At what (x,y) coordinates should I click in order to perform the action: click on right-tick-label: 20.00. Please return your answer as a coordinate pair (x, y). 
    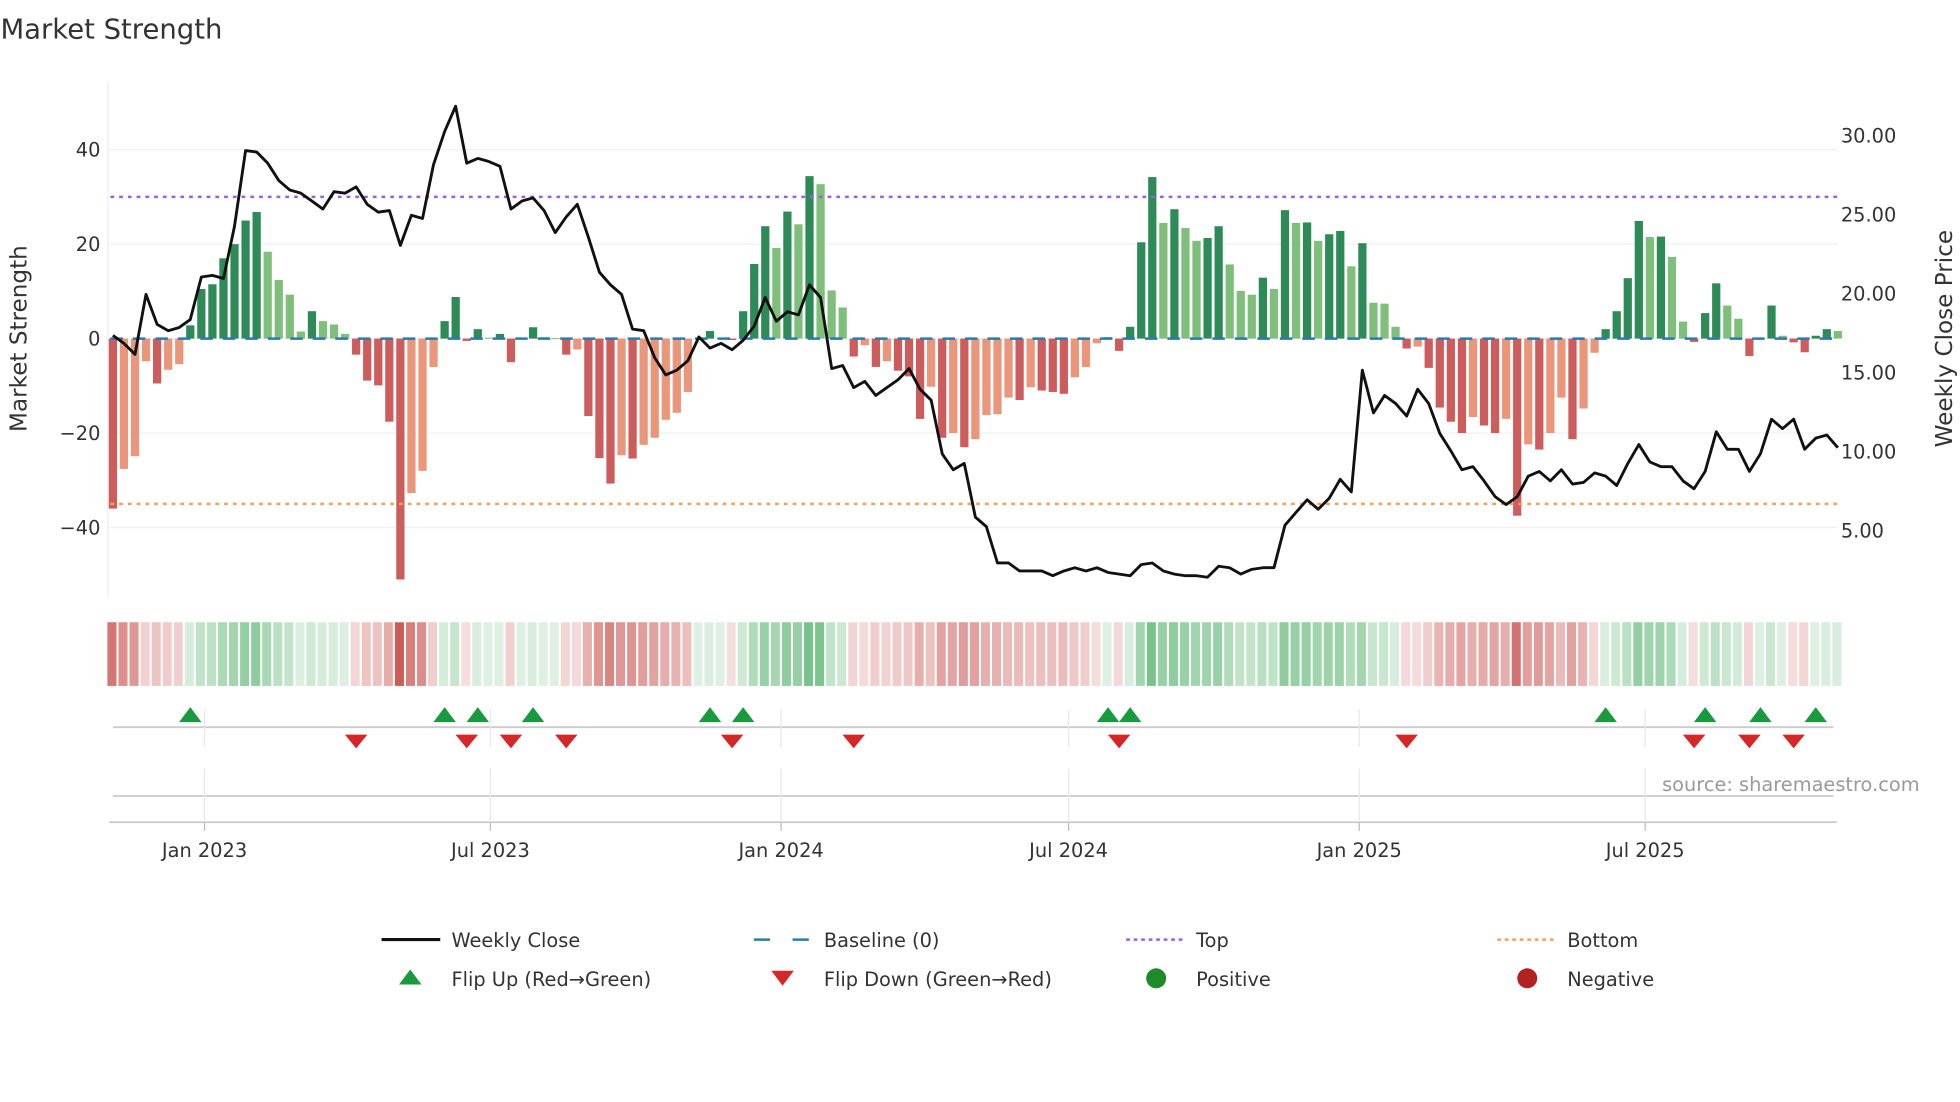
    Looking at the image, I should click on (1868, 293).